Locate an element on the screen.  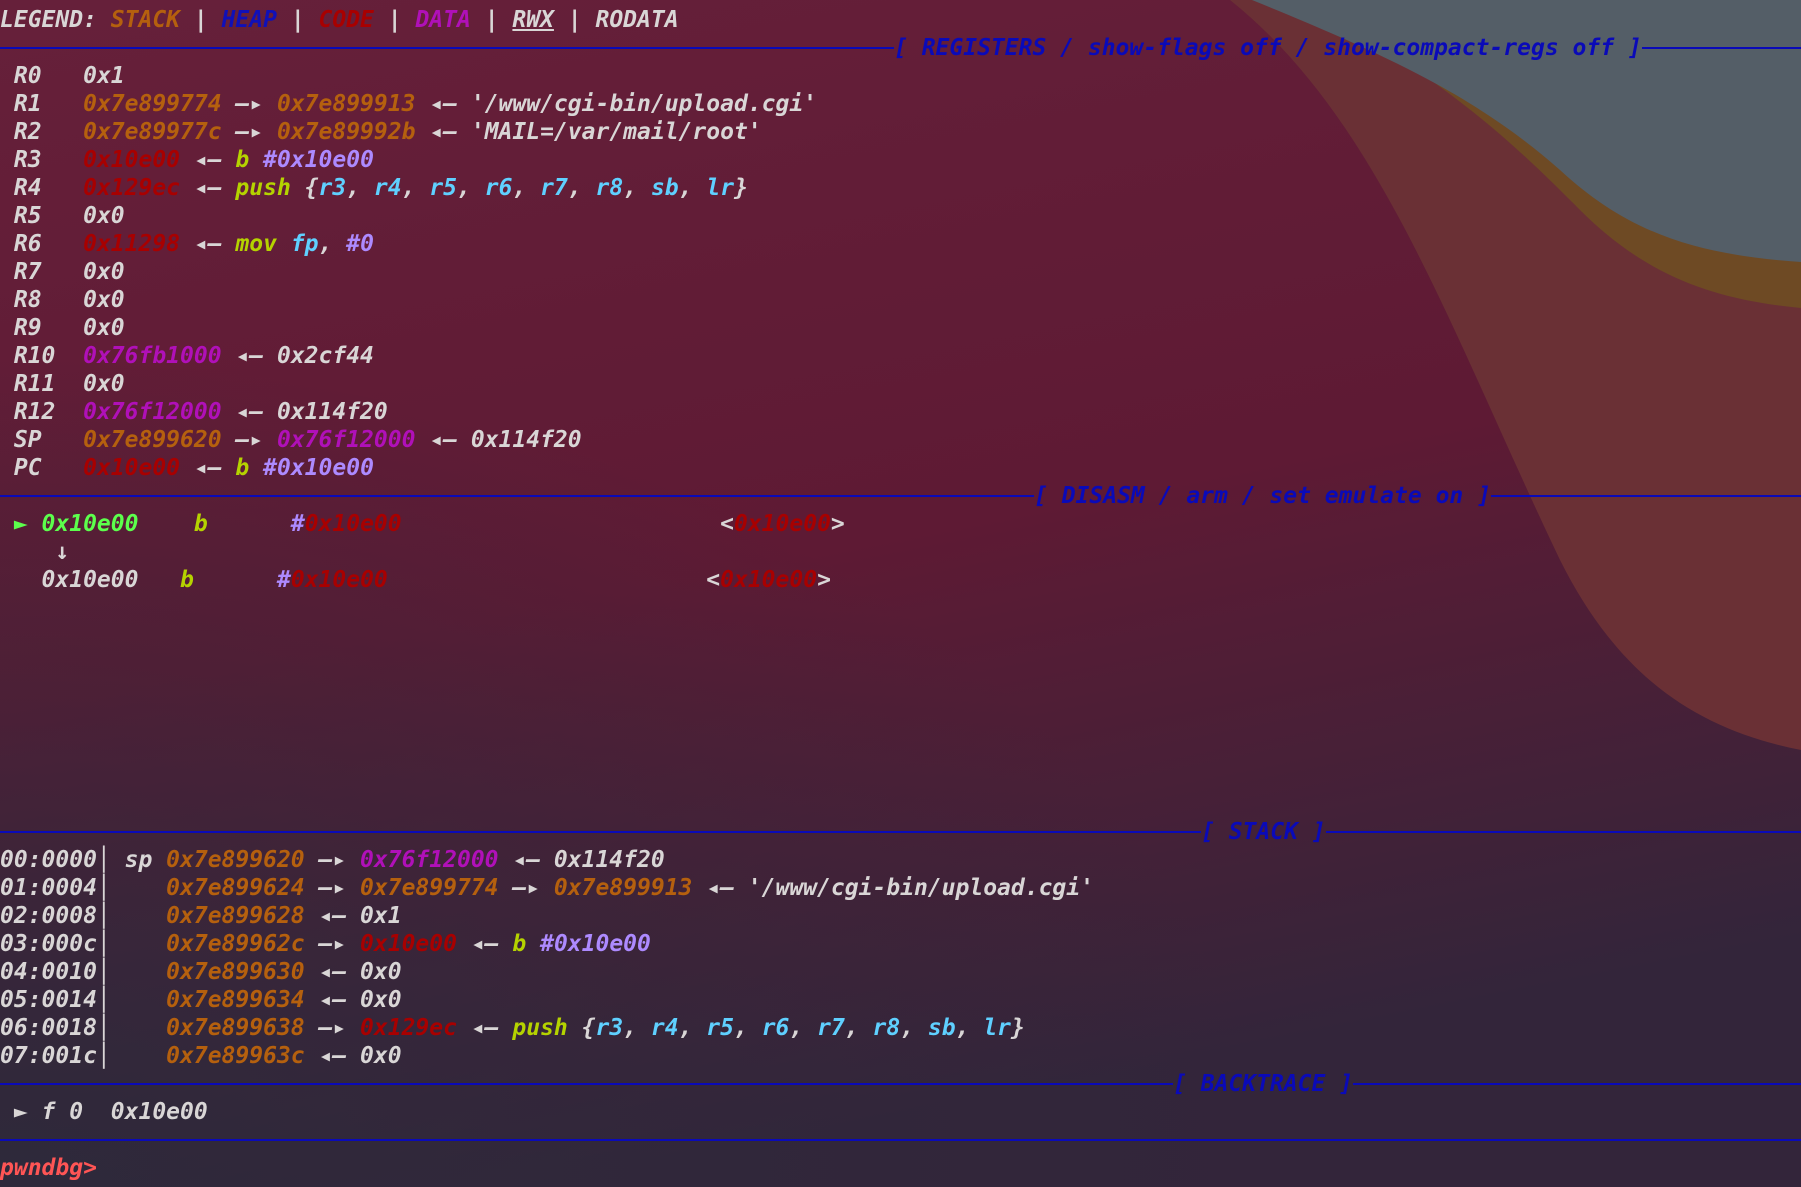
disasm-line: 0x10e00 b #0x10e00 <0x10e00> is located at coordinates (900, 580).